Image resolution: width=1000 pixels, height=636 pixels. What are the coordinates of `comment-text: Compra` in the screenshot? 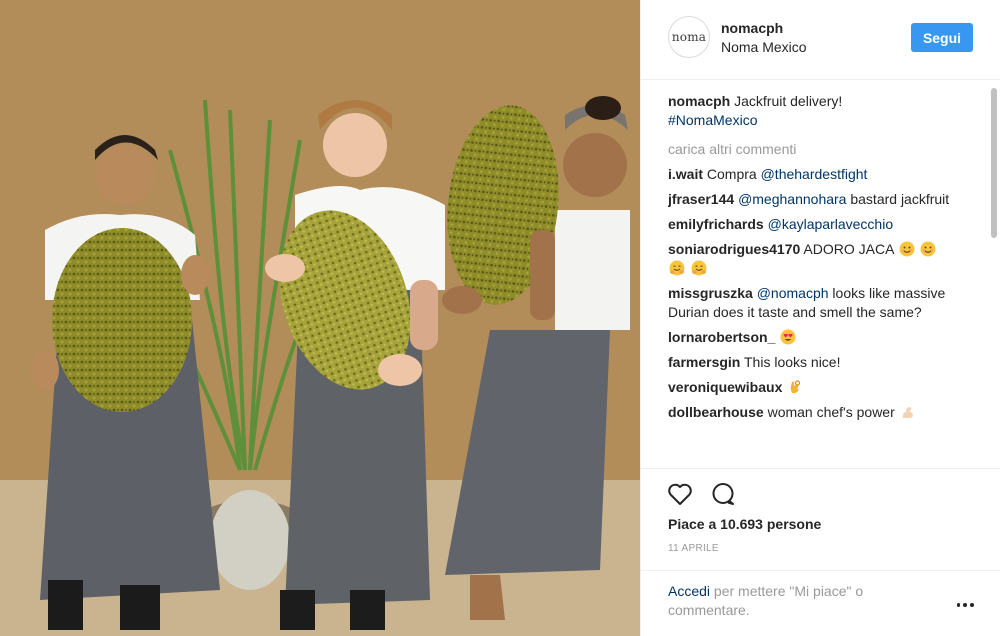 It's located at (733, 174).